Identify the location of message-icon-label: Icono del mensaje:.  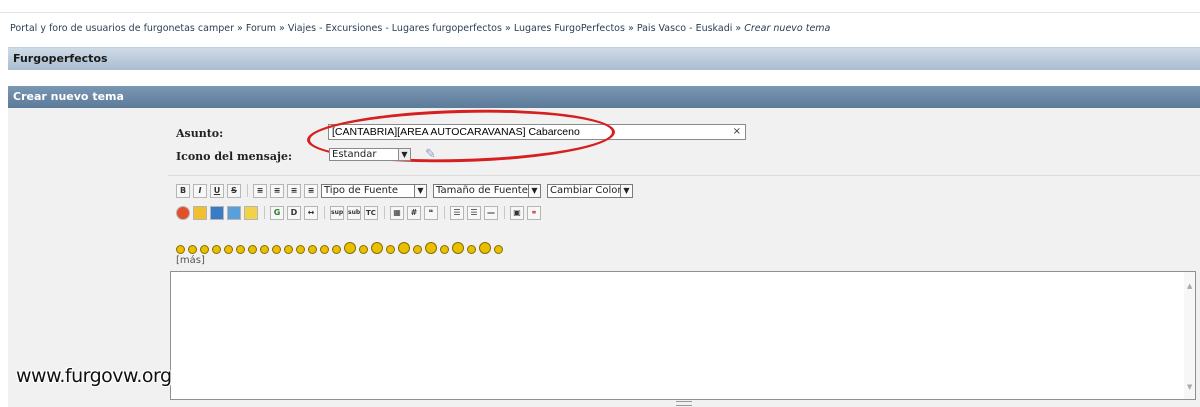
(234, 156).